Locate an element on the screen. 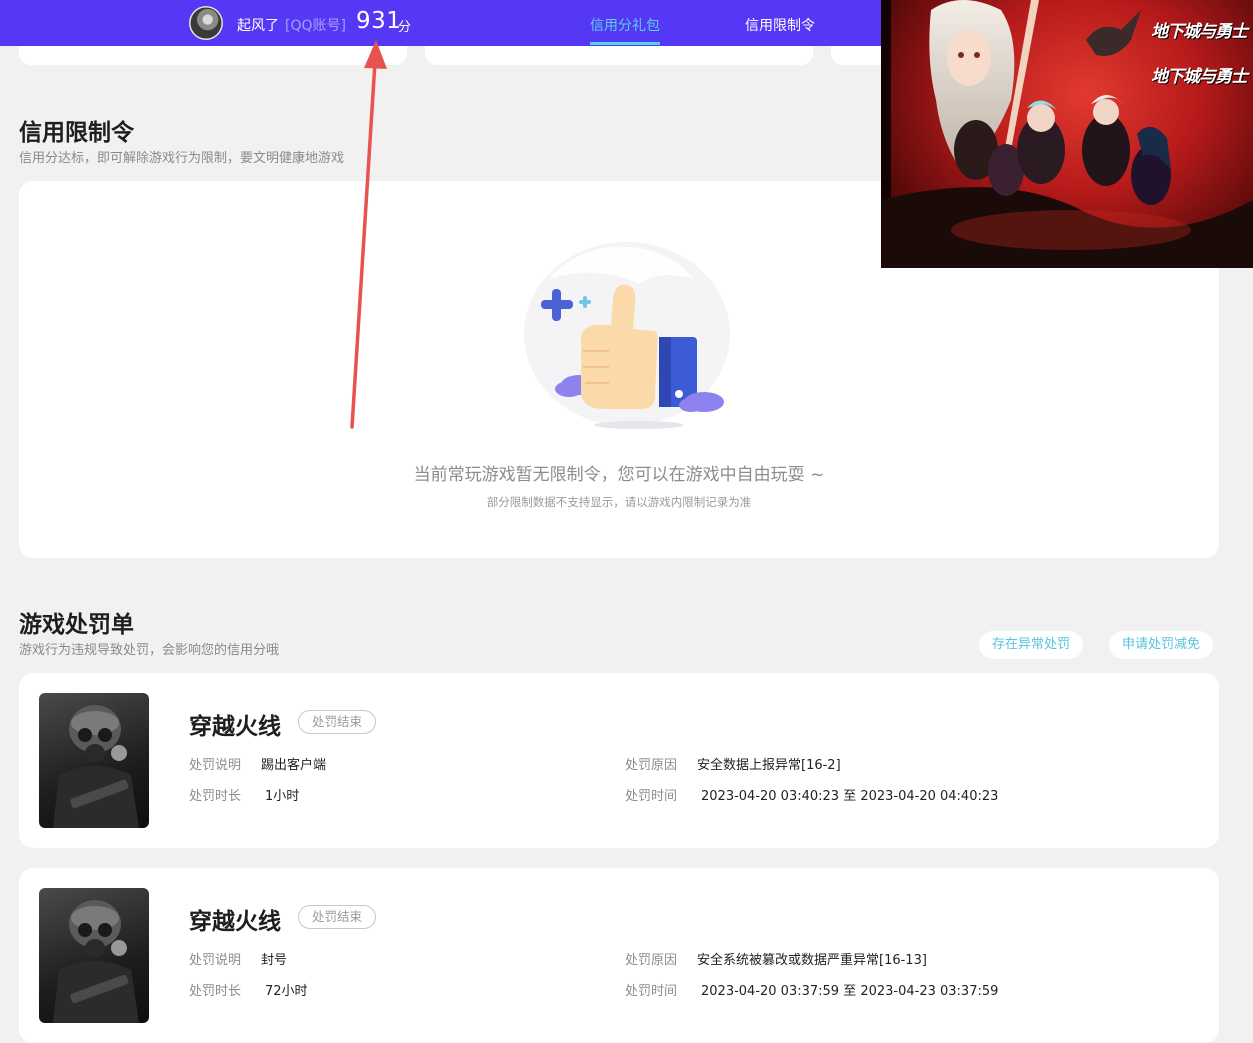 The image size is (1253, 1043). reason-value: 安全数据上报异常[16-2] is located at coordinates (769, 765).